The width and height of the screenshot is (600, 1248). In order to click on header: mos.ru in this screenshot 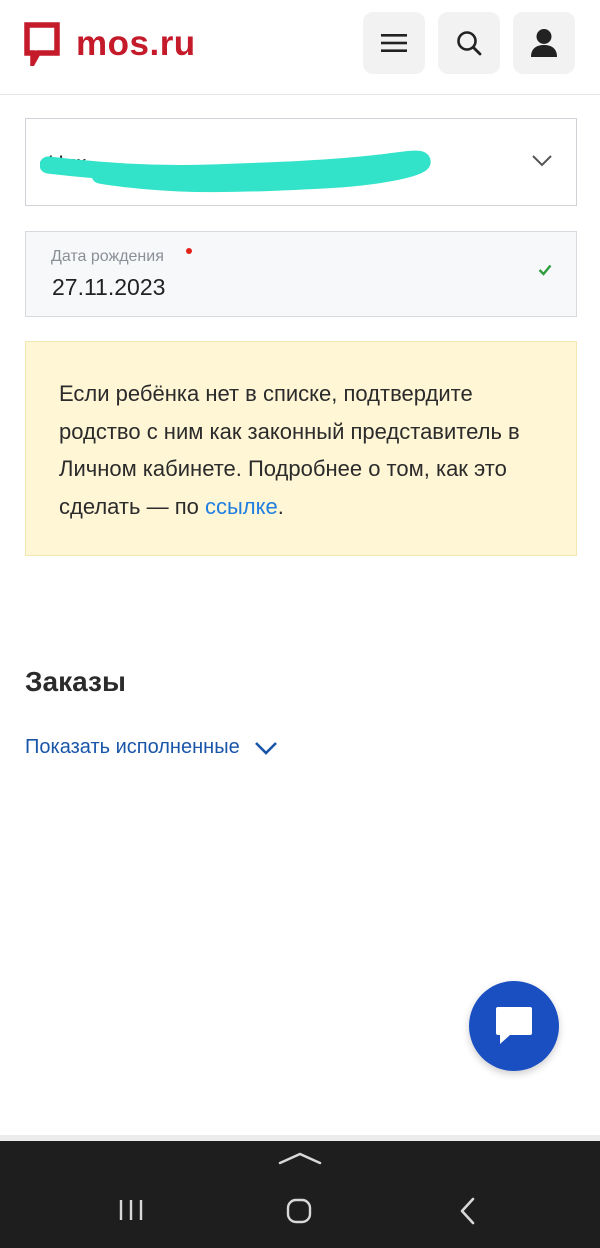, I will do `click(300, 47)`.